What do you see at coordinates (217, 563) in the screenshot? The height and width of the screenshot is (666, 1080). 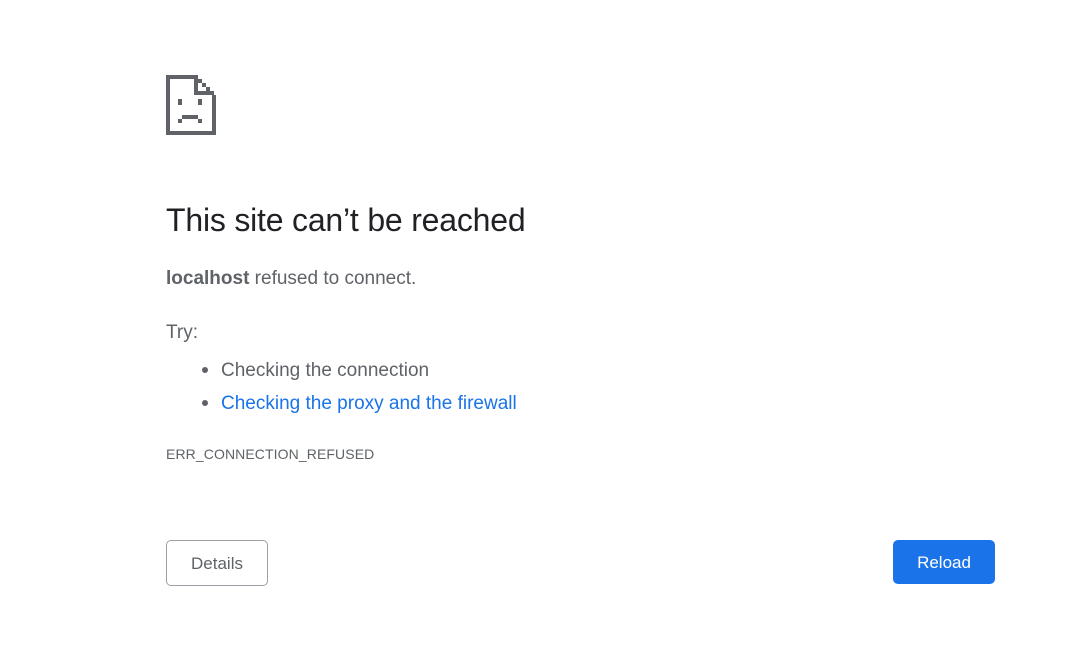 I see `details-button: Details` at bounding box center [217, 563].